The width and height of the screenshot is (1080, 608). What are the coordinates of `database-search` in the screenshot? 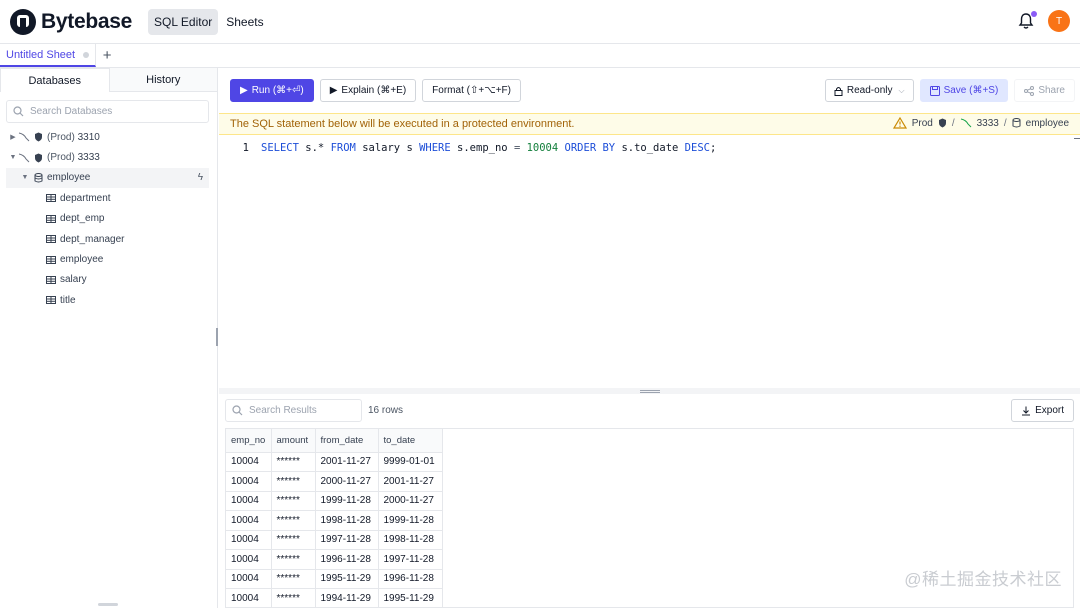 It's located at (107, 111).